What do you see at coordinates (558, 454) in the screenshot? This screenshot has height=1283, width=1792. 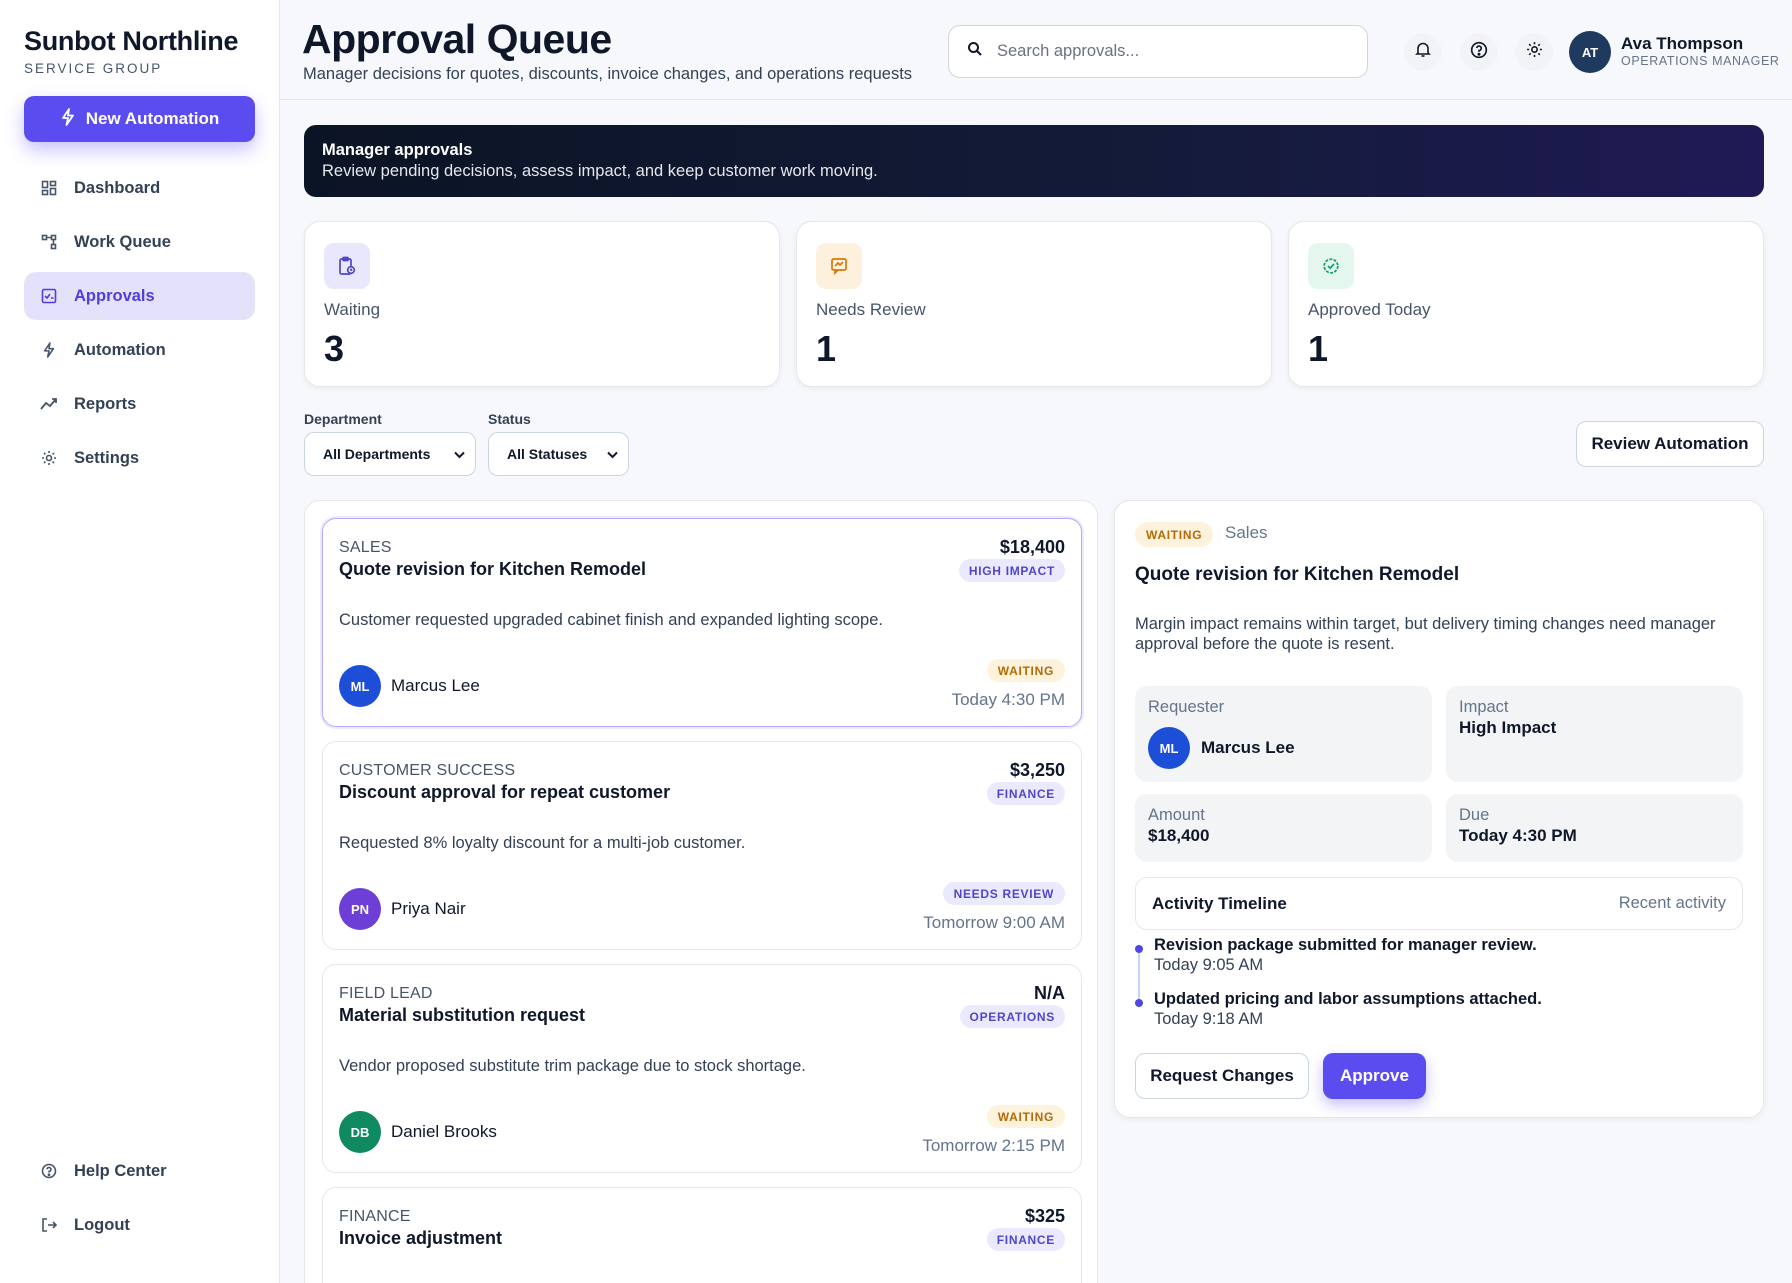 I see `status-select: All Statuses` at bounding box center [558, 454].